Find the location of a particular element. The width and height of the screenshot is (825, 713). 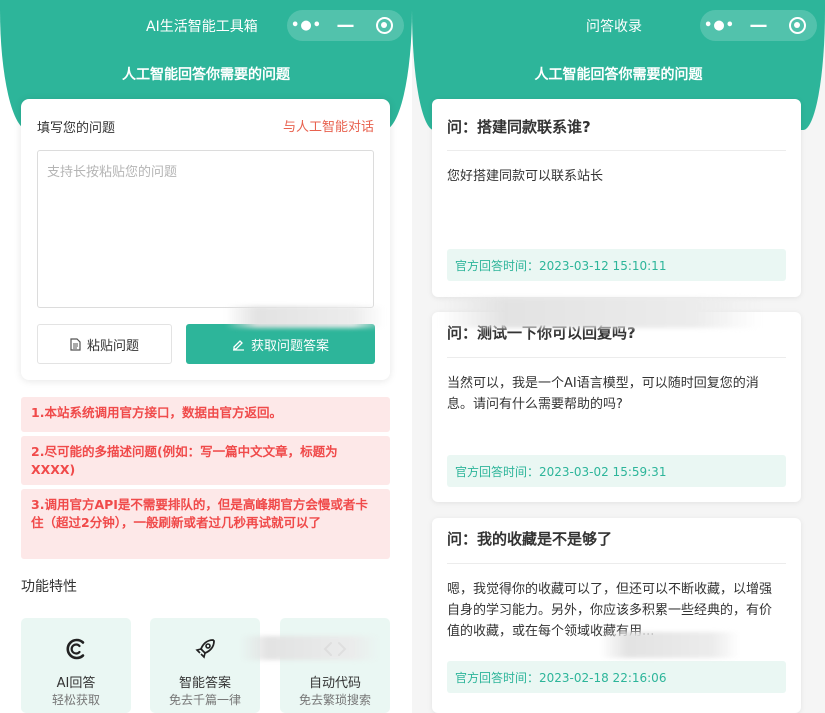

feature-subtitle: 免去繁琐搜索 is located at coordinates (334, 700).